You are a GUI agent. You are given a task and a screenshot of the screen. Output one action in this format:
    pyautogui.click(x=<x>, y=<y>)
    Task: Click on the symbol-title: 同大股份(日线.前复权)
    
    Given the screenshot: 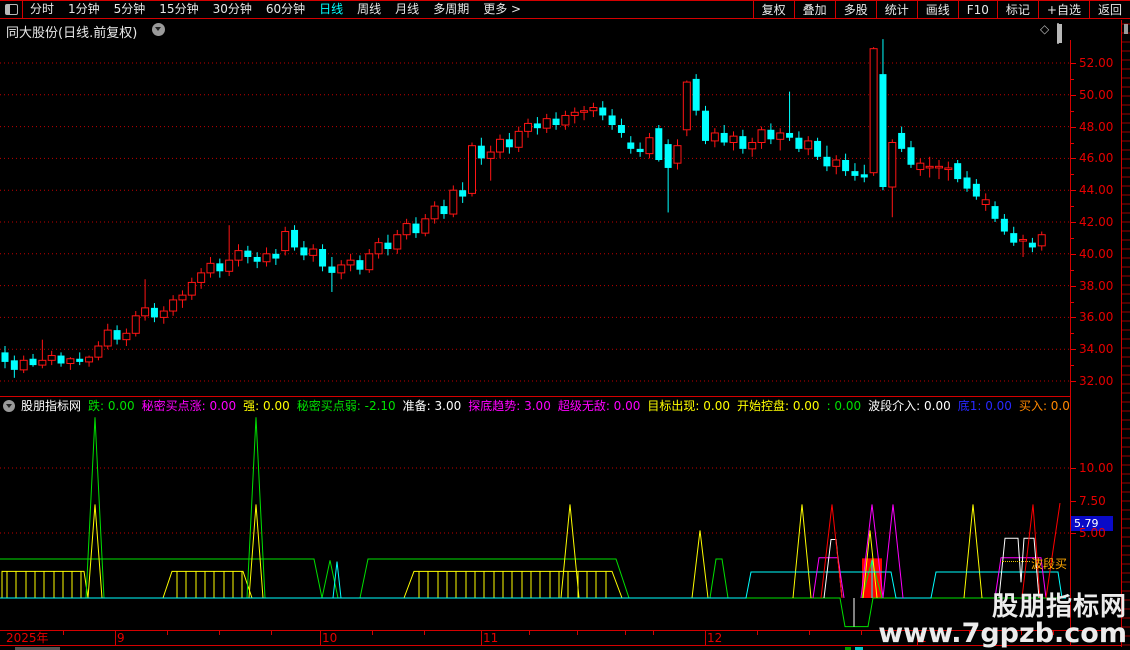 What is the action you would take?
    pyautogui.click(x=72, y=33)
    